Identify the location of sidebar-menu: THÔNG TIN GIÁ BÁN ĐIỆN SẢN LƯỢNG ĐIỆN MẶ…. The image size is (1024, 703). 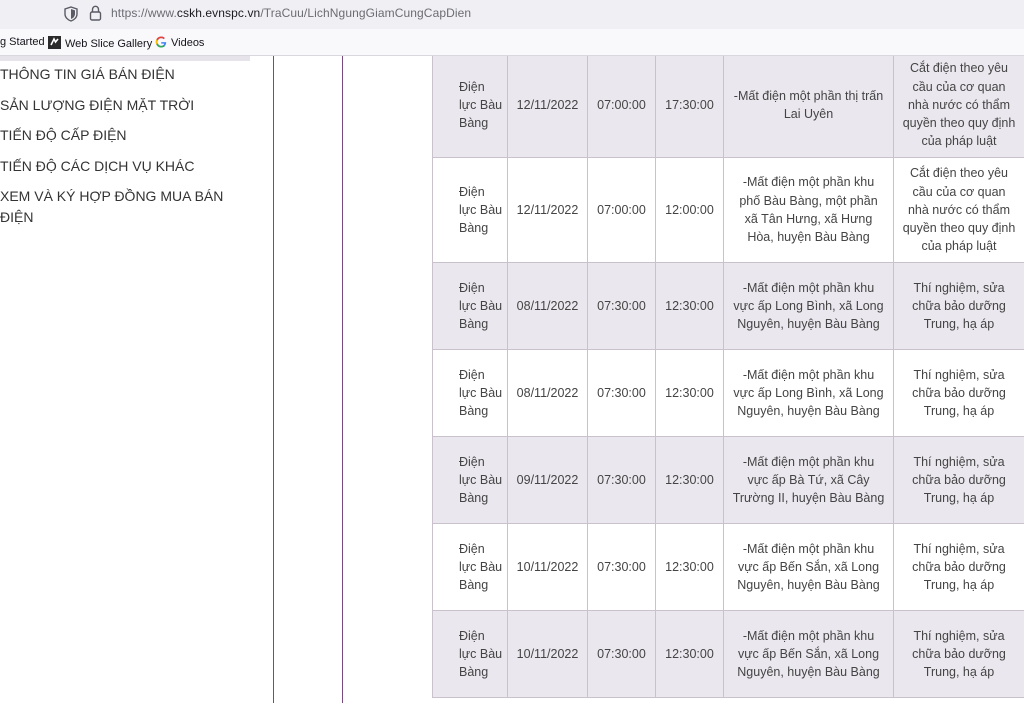
(125, 146).